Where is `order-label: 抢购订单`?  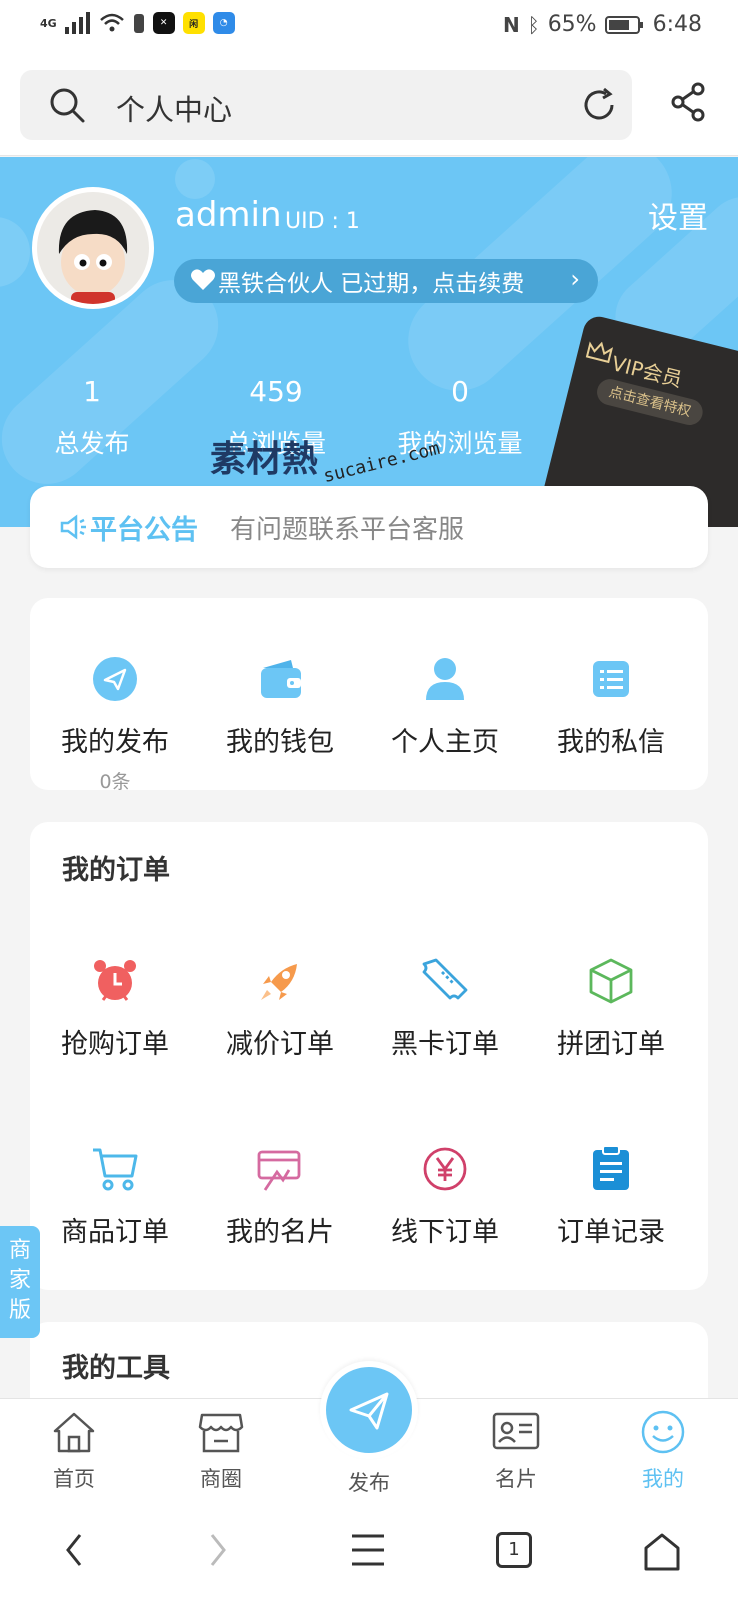
order-label: 抢购订单 is located at coordinates (115, 1044).